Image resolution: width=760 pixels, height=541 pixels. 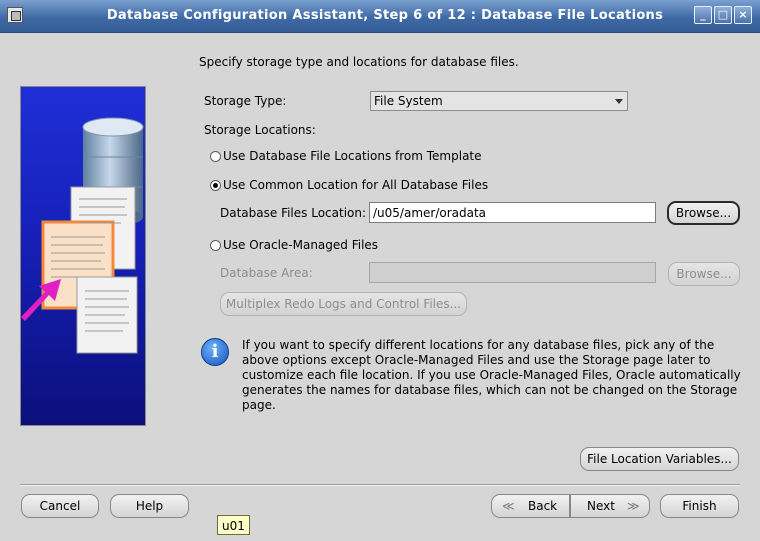 What do you see at coordinates (293, 213) in the screenshot?
I see `db-files-location-label: Database Files Location:` at bounding box center [293, 213].